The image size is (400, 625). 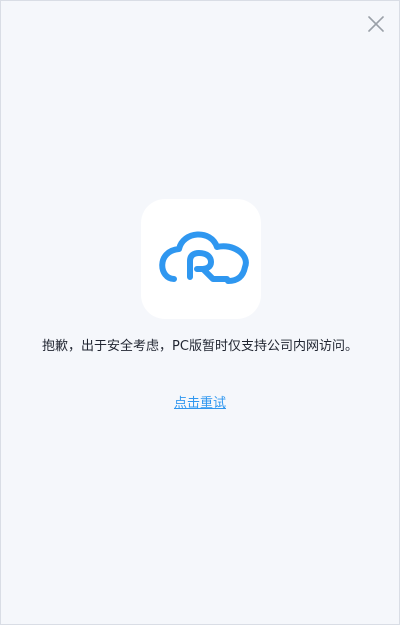 What do you see at coordinates (204, 257) in the screenshot?
I see `cloud-r-logo-icon` at bounding box center [204, 257].